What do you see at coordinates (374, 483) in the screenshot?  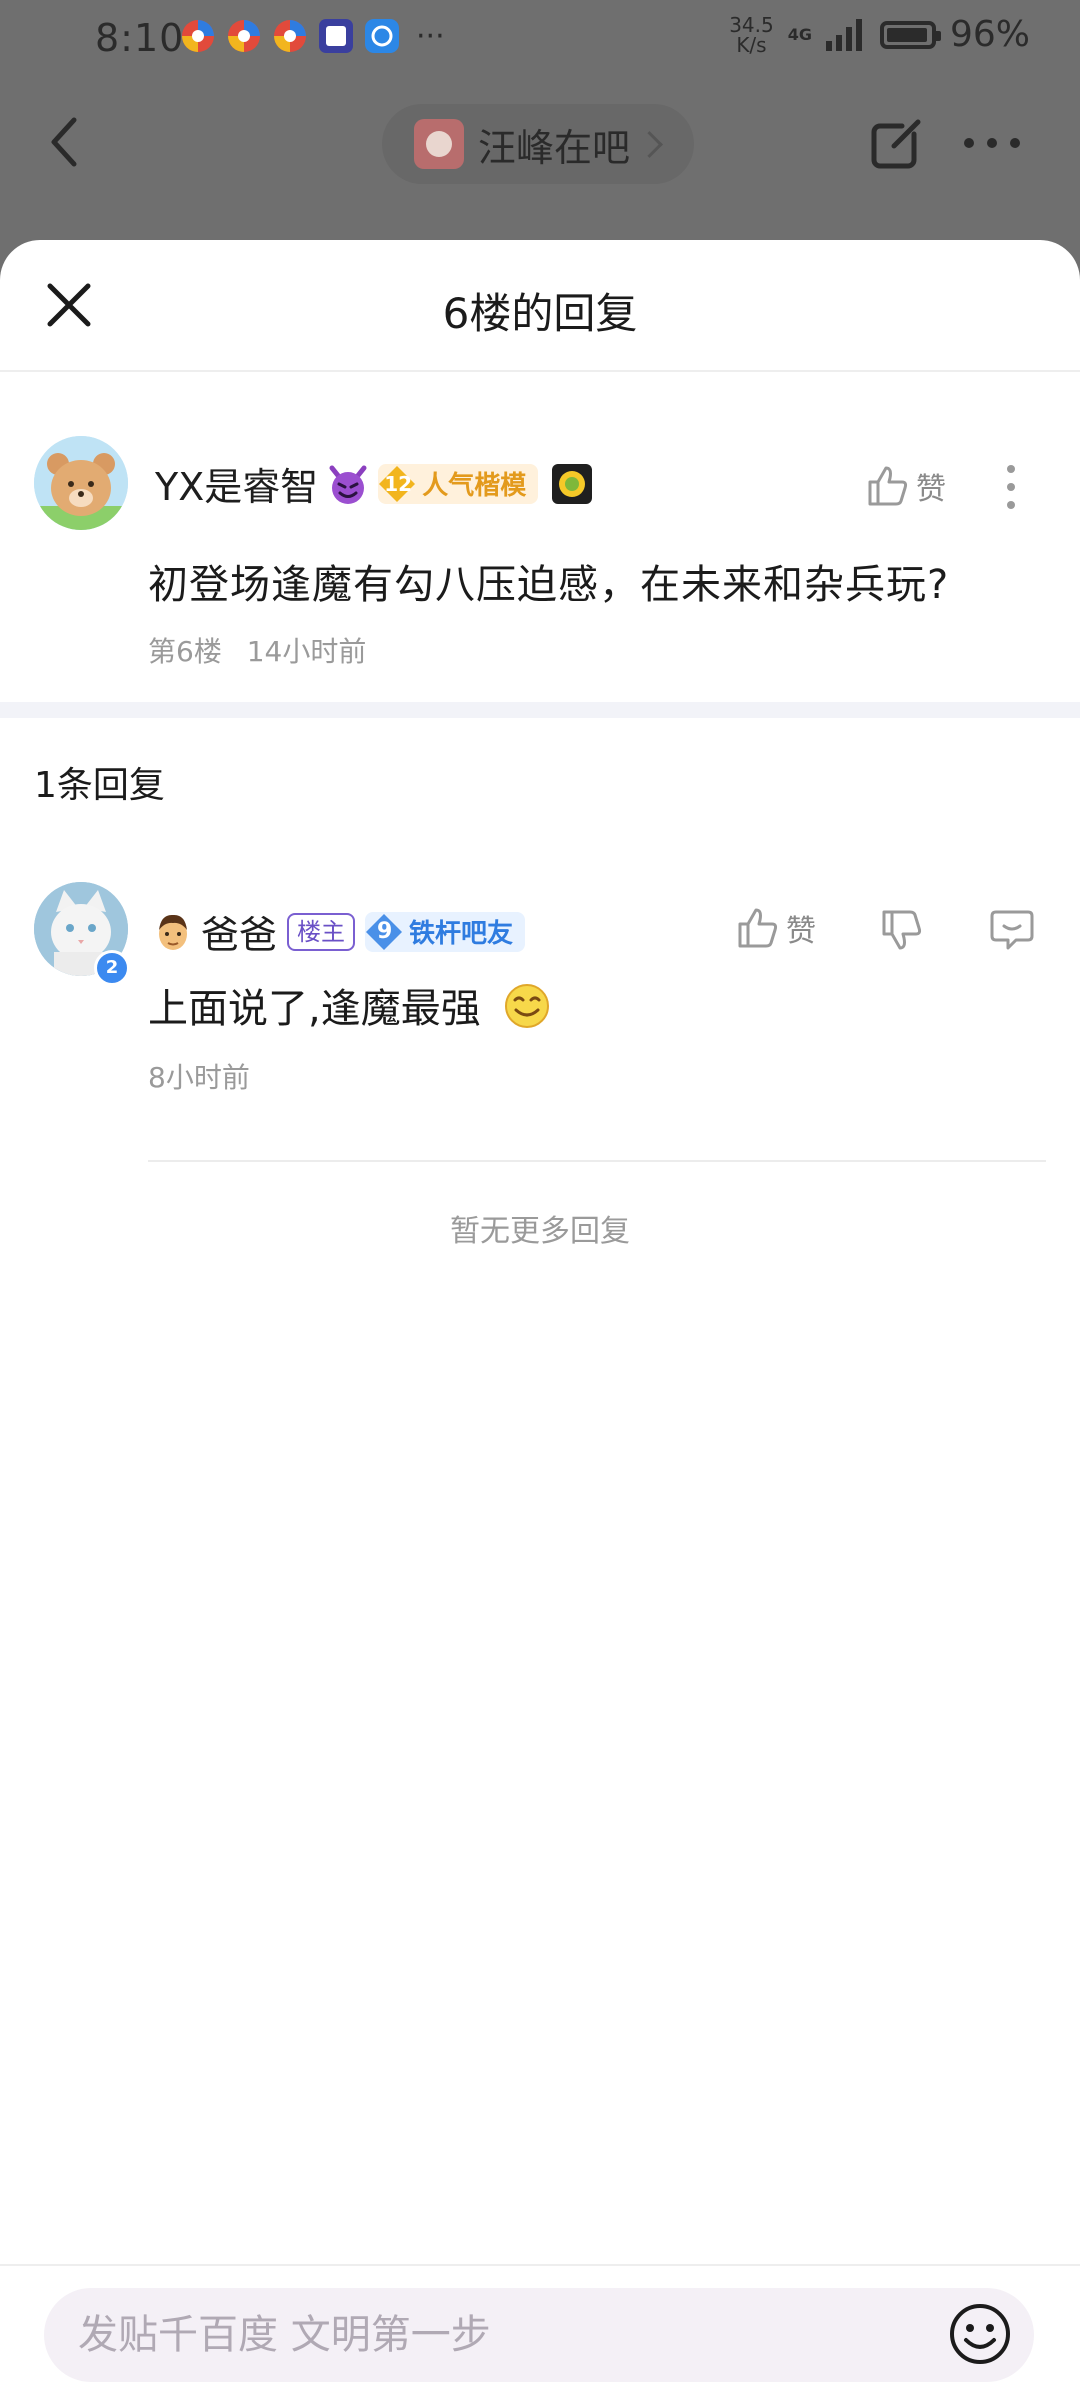 I see `post-author: YX是睿智 12 人气楷模` at bounding box center [374, 483].